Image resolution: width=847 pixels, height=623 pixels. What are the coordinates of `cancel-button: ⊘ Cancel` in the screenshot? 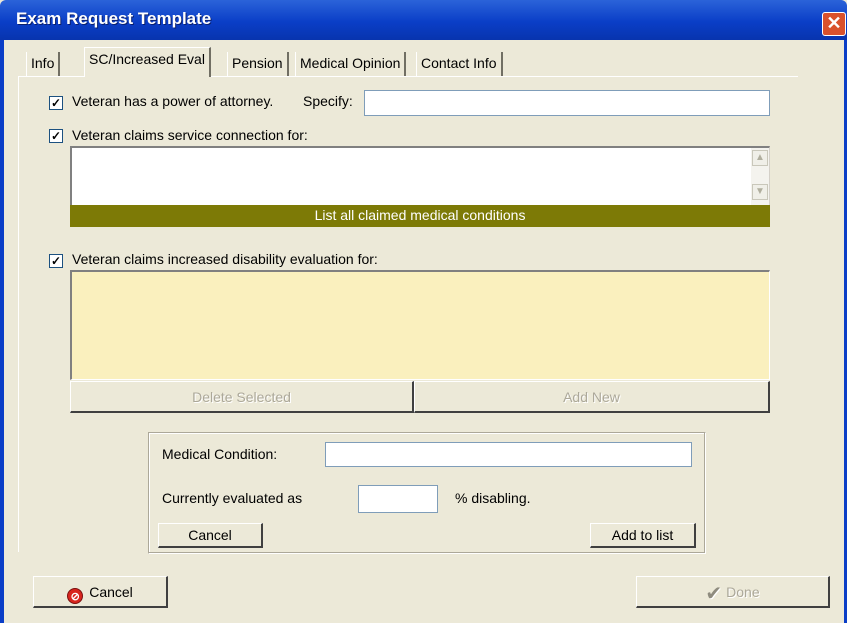 It's located at (100, 592).